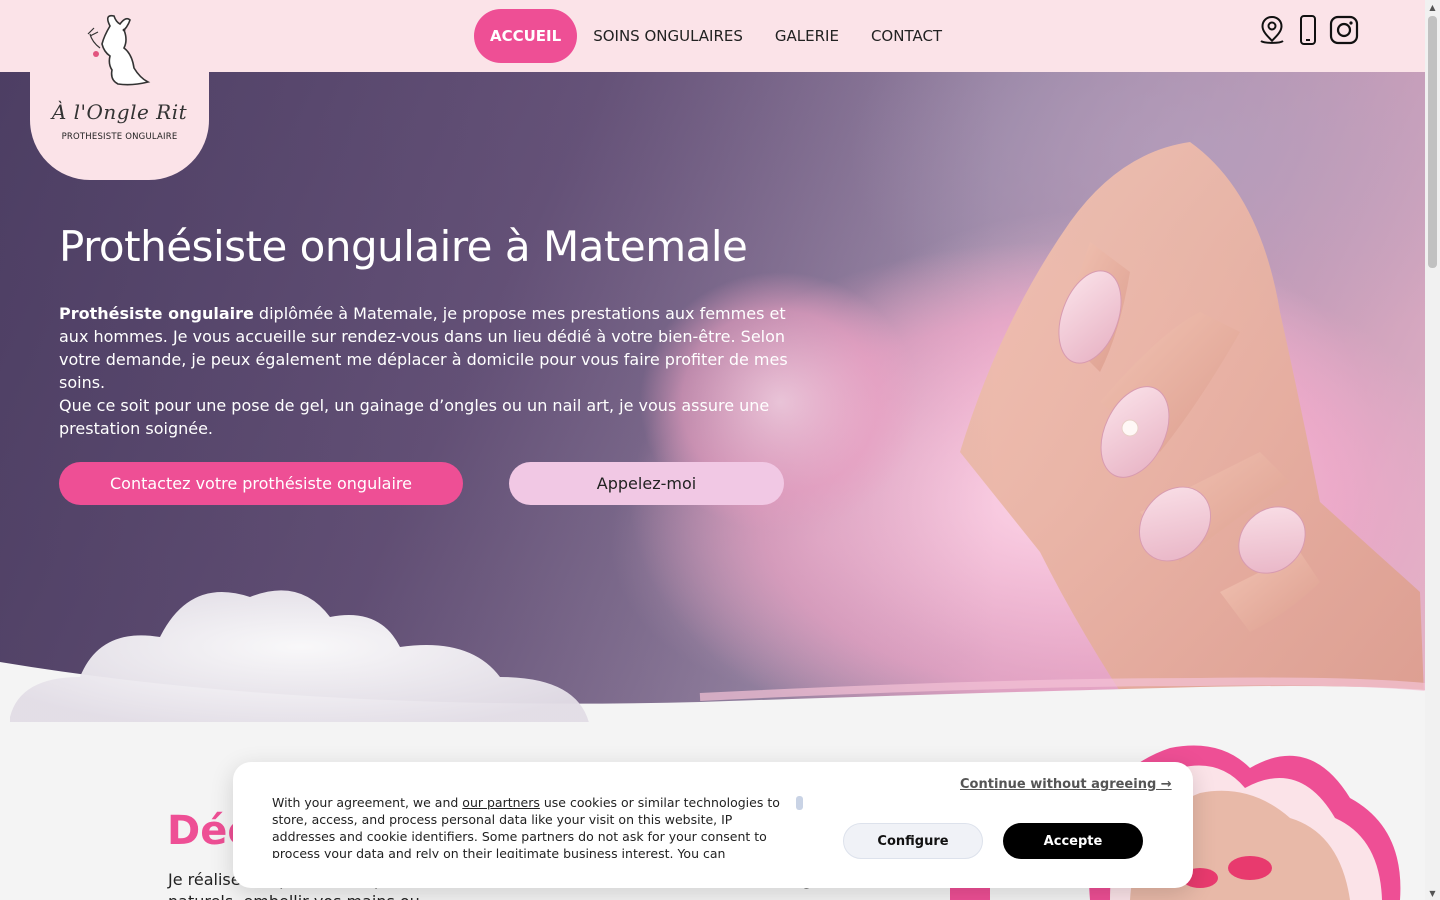 This screenshot has width=1440, height=900. What do you see at coordinates (1432, 142) in the screenshot?
I see `scroll-thumb` at bounding box center [1432, 142].